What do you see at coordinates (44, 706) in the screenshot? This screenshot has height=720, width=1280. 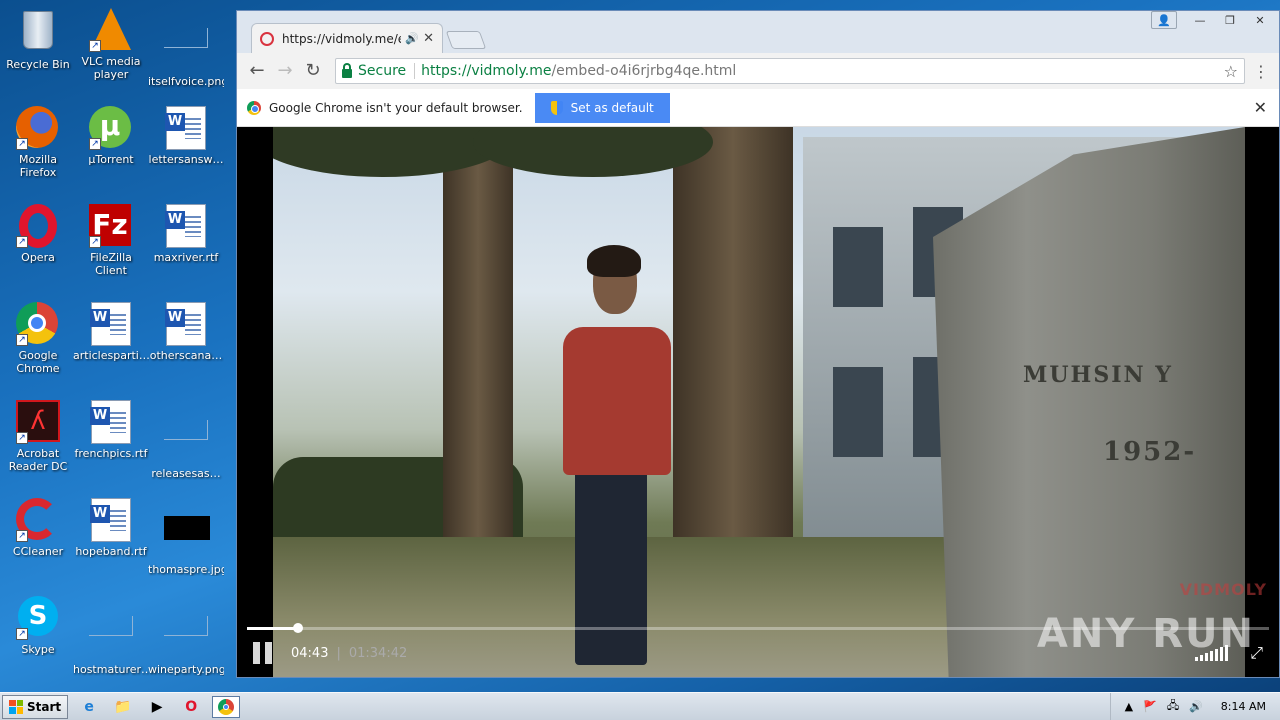 I see `start-label: Start` at bounding box center [44, 706].